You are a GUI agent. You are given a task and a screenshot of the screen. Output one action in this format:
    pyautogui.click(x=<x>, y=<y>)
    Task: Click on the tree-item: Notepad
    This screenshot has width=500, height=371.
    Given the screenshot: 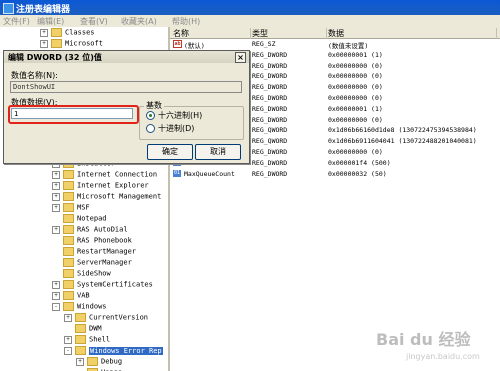 What is the action you would take?
    pyautogui.click(x=79, y=219)
    